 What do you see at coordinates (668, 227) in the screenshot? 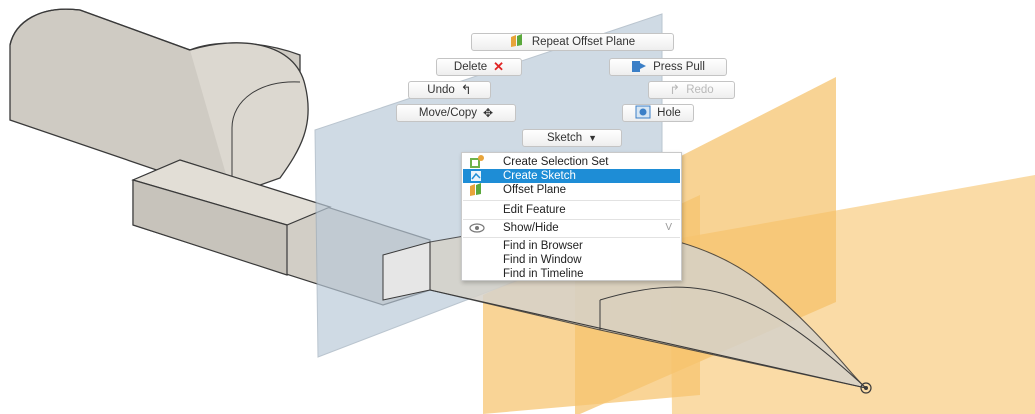
I see `shortcut-label: V` at bounding box center [668, 227].